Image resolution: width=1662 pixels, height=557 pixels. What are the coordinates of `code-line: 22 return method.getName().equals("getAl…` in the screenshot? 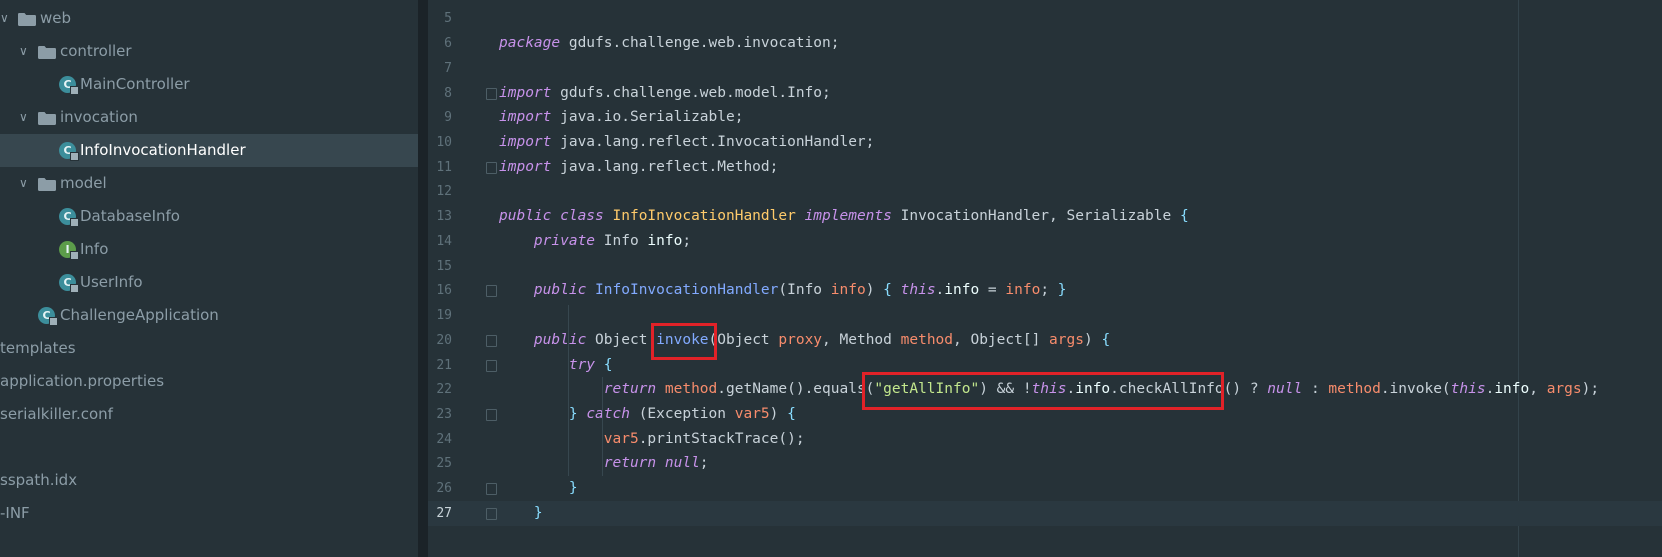 It's located at (1045, 389).